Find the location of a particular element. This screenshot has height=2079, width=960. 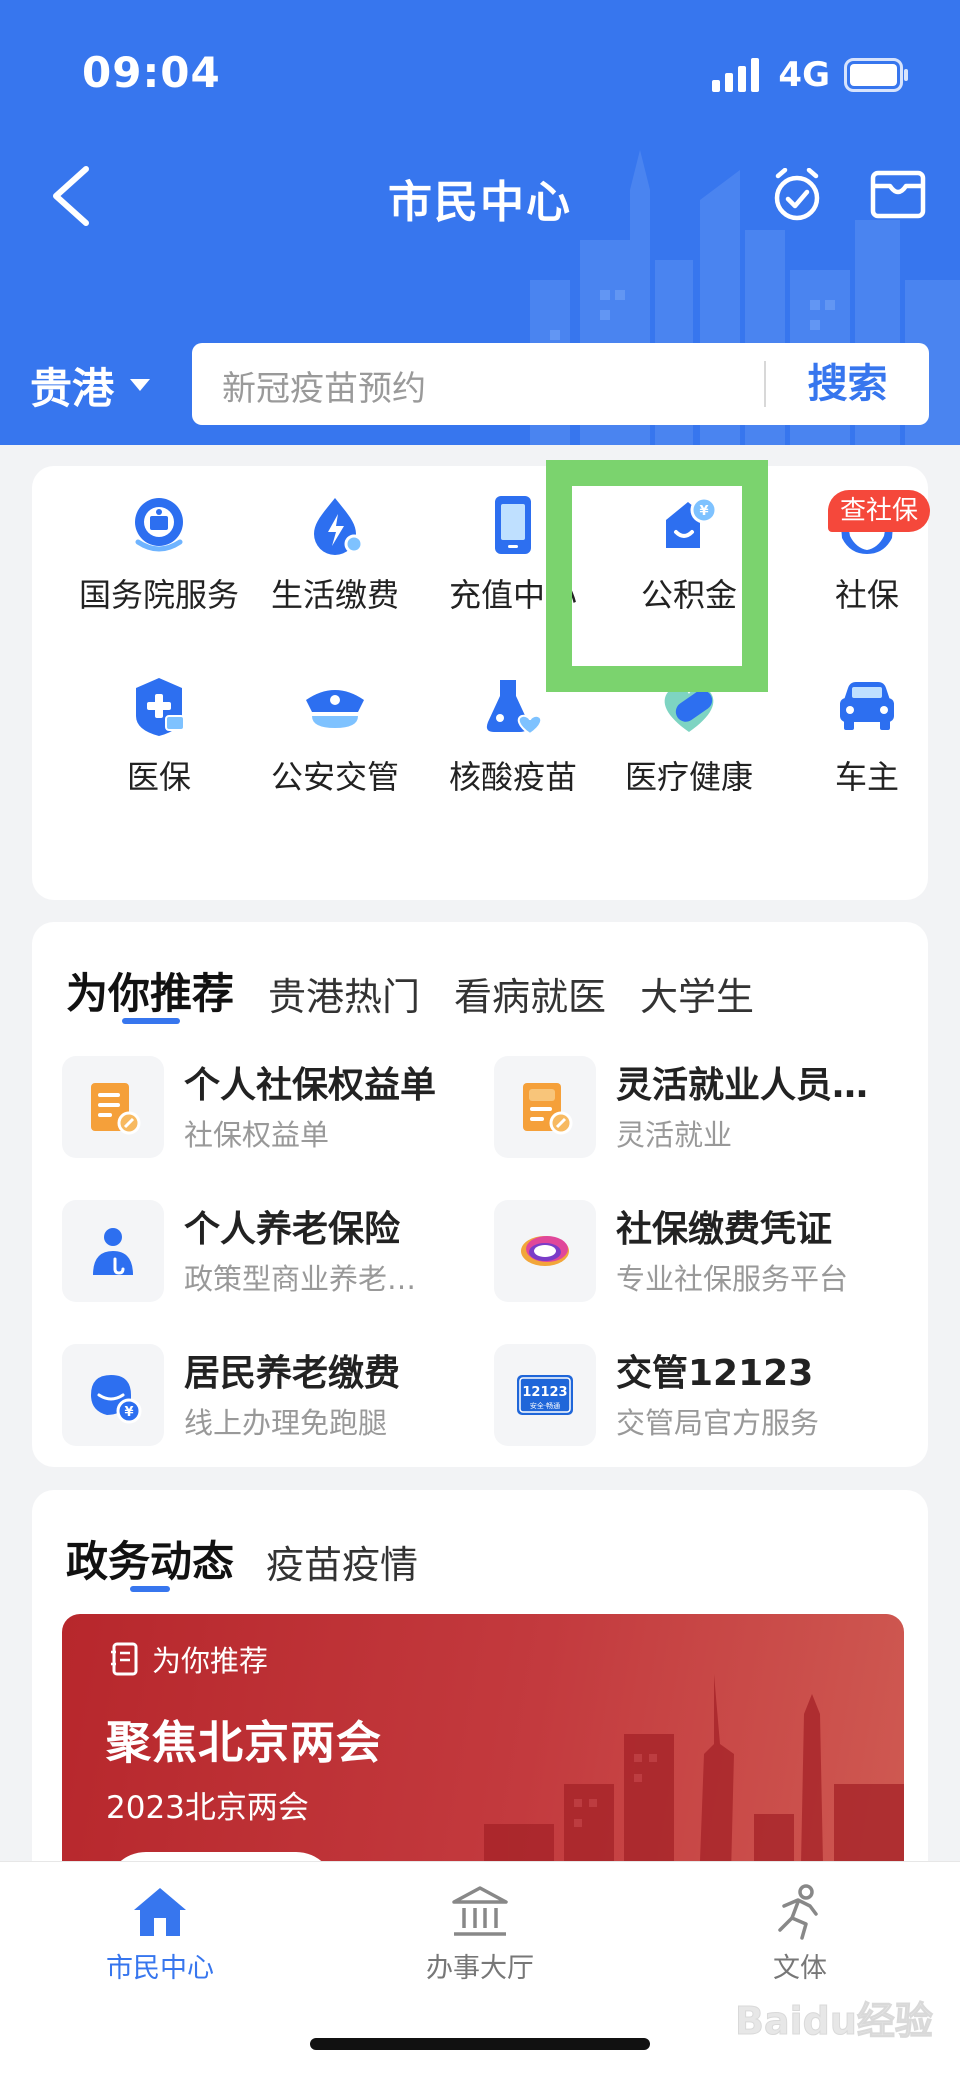

flask-heart-icon is located at coordinates (514, 708).